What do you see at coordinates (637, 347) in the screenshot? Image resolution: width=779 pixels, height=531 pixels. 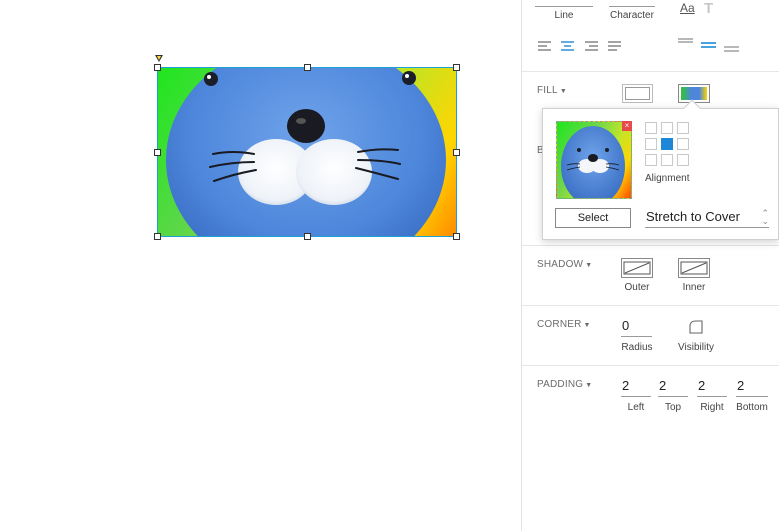 I see `corner-radius-caption: Radius` at bounding box center [637, 347].